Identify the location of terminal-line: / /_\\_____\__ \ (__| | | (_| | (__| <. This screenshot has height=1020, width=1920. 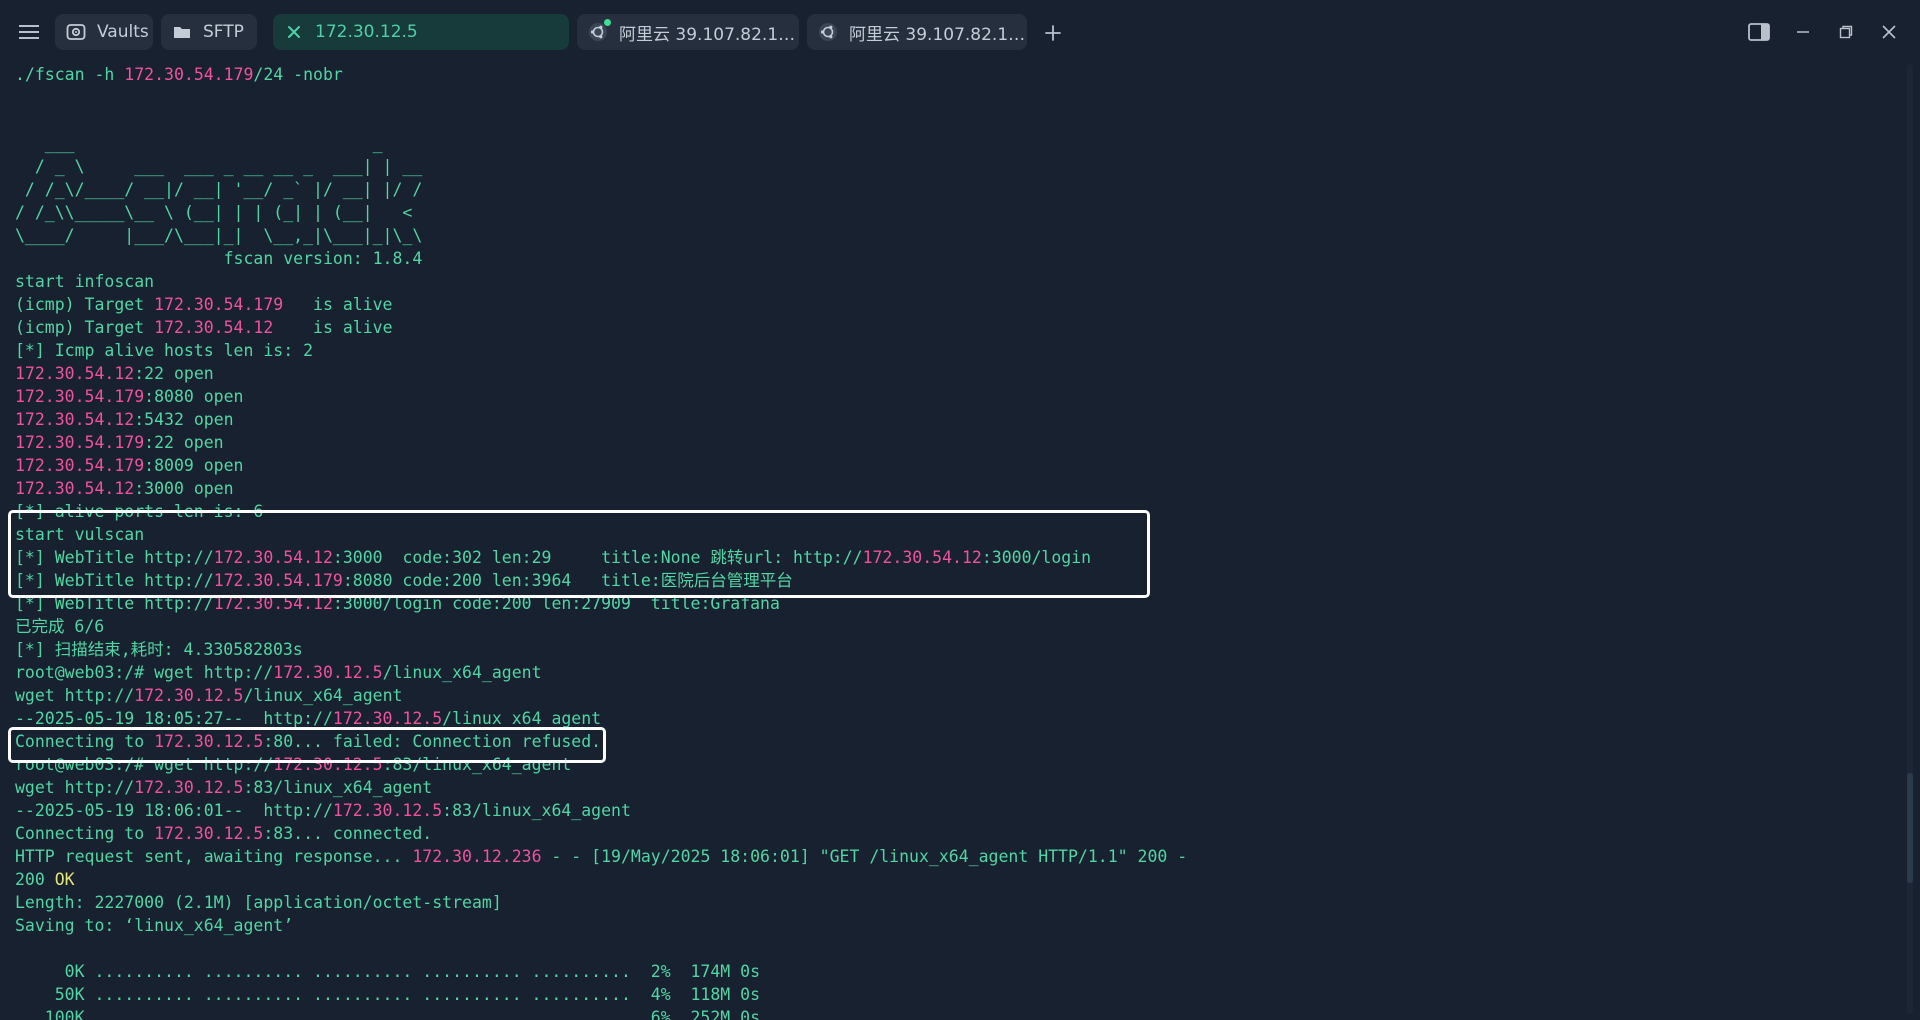
(213, 212).